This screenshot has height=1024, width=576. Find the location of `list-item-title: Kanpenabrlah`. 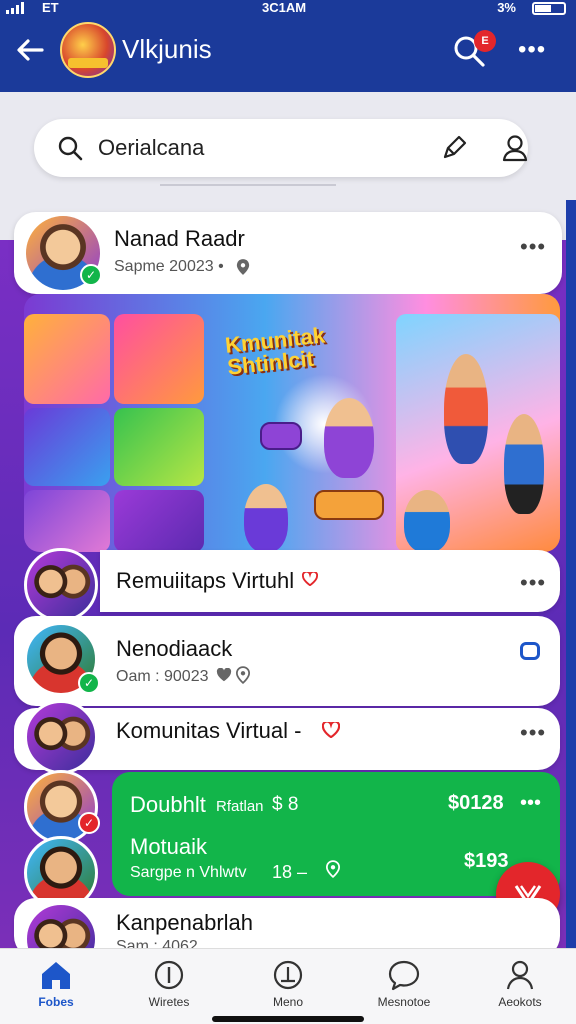

list-item-title: Kanpenabrlah is located at coordinates (184, 923).